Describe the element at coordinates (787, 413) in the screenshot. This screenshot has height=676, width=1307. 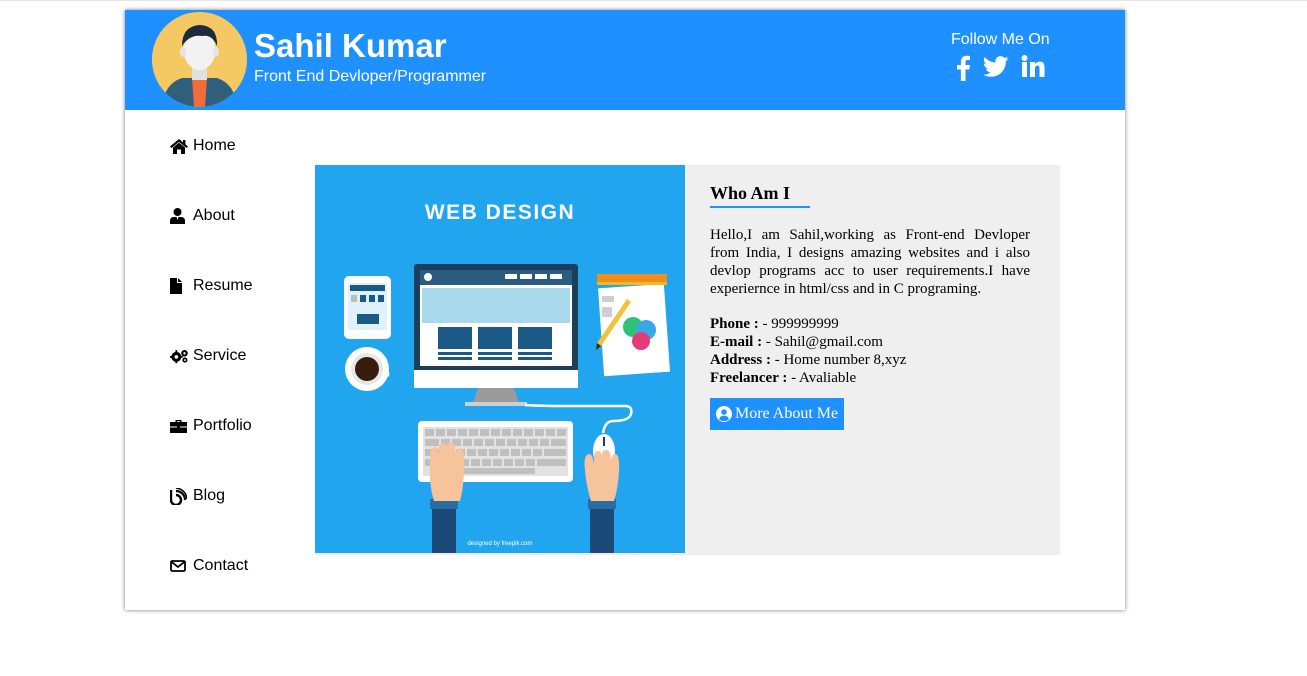
I see `more-about-me-label: More About Me` at that location.